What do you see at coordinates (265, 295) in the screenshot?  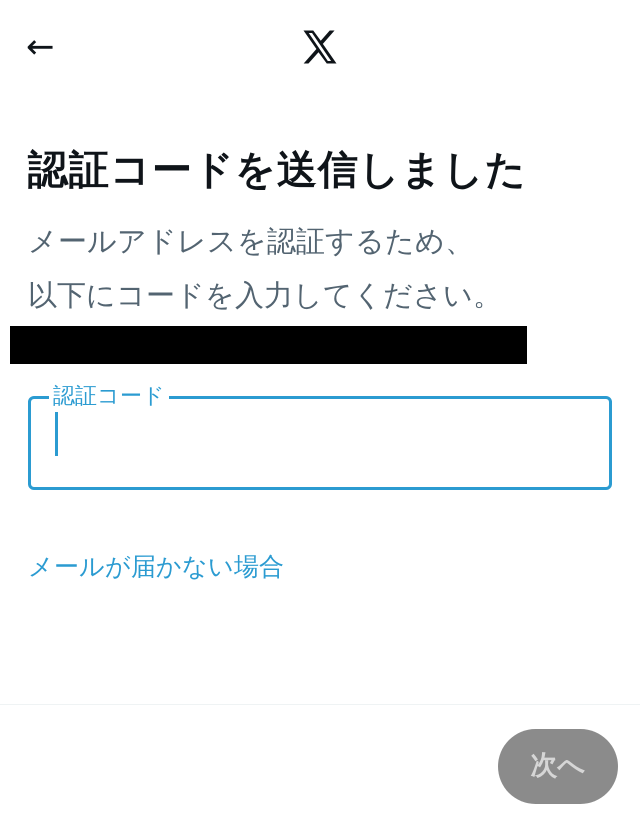 I see `description-text: 以下にコードを入力してください。` at bounding box center [265, 295].